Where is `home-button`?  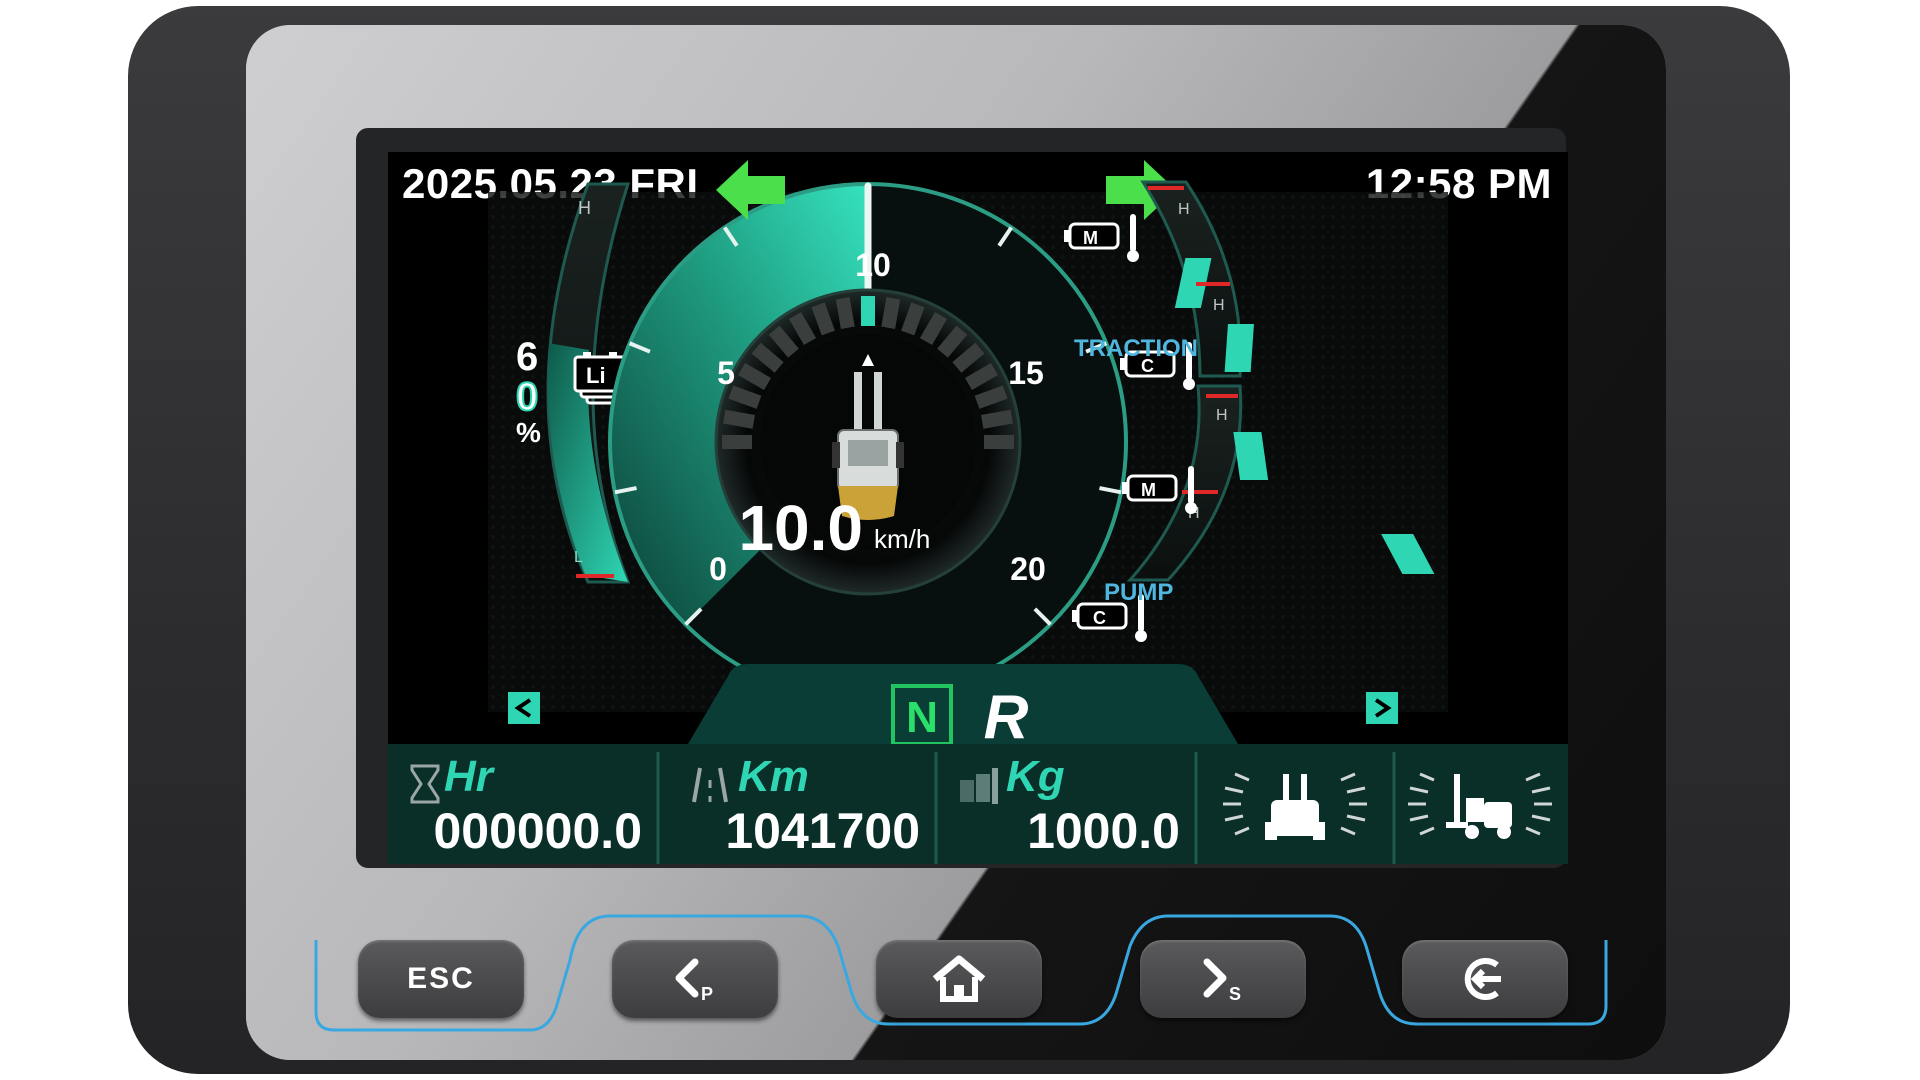
home-button is located at coordinates (959, 979).